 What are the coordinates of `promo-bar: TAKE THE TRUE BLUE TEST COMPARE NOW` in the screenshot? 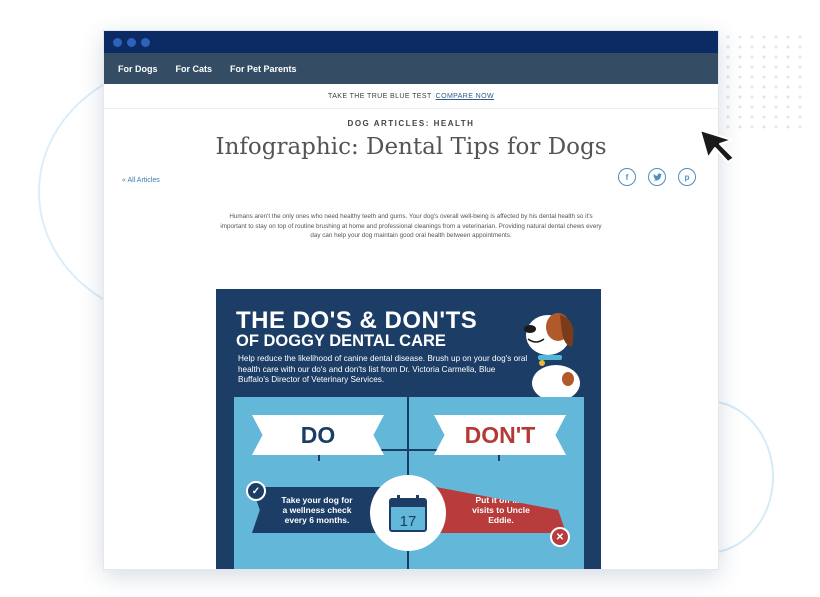 It's located at (411, 96).